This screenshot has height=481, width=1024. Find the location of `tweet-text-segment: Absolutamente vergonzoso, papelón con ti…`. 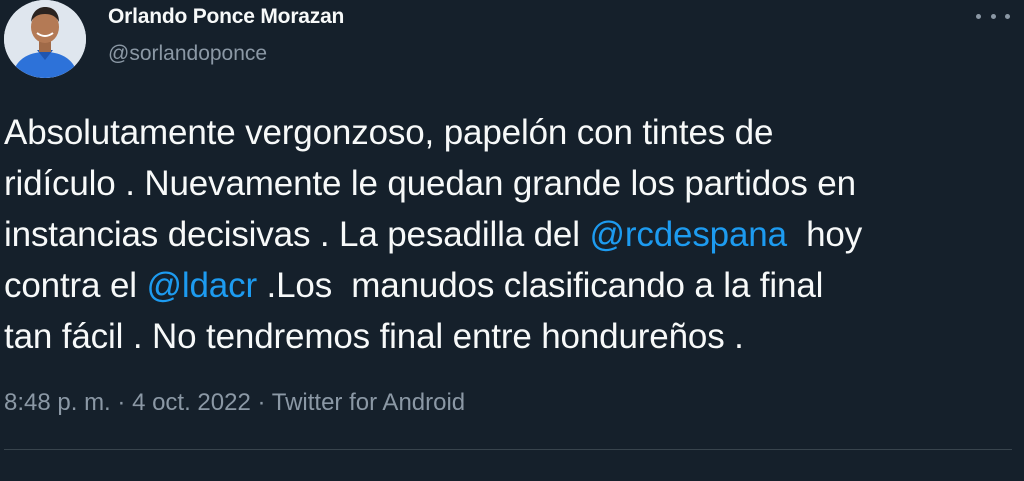

tweet-text-segment: Absolutamente vergonzoso, papelón con ti… is located at coordinates (389, 132).